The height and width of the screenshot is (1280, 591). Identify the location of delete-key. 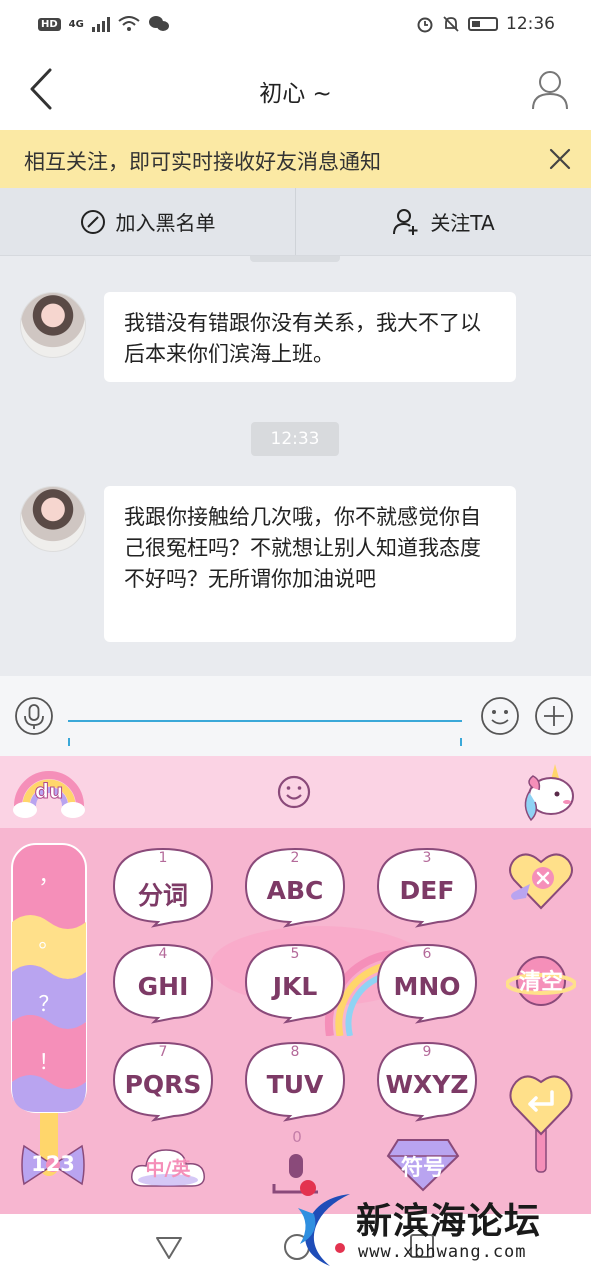
(541, 881).